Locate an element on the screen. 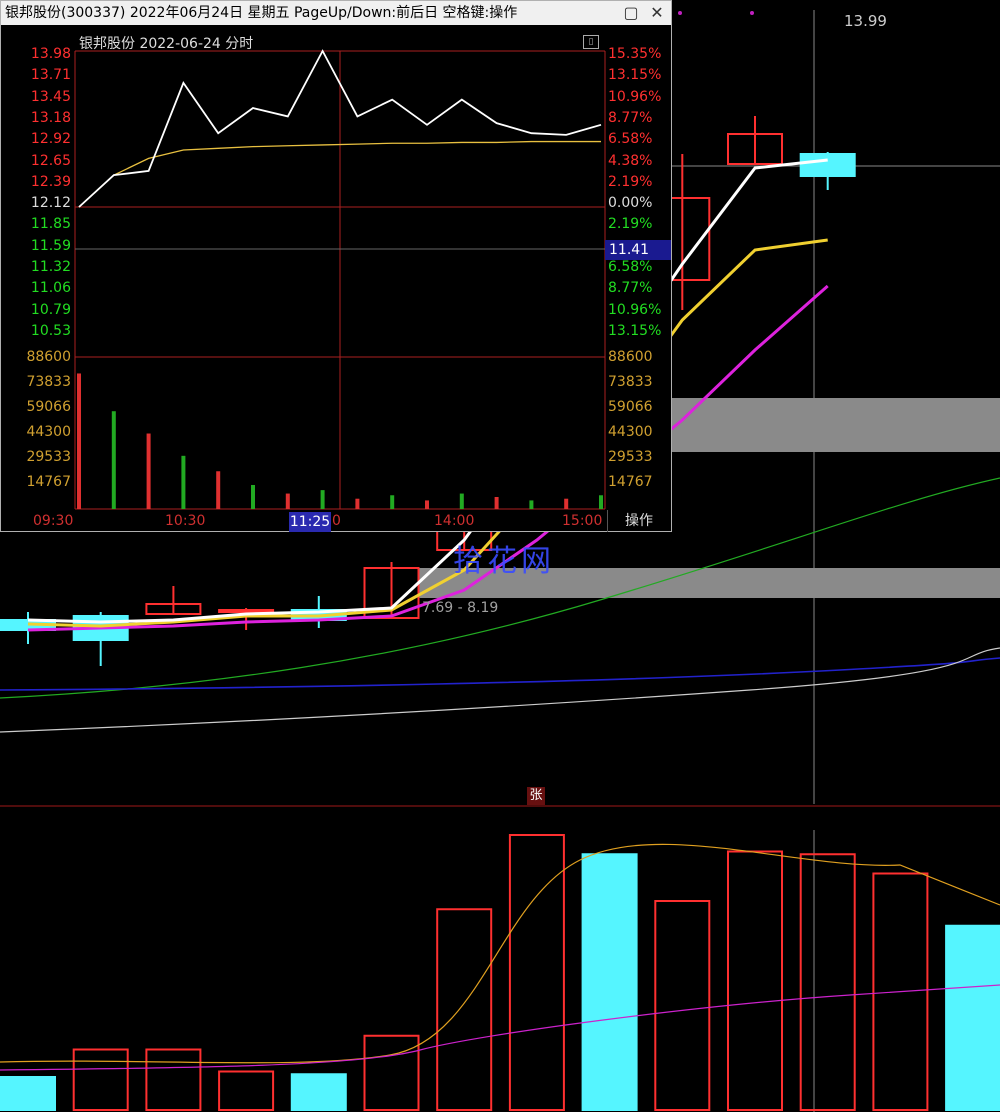 This screenshot has height=1112, width=1000. ma250-line is located at coordinates (500, 690).